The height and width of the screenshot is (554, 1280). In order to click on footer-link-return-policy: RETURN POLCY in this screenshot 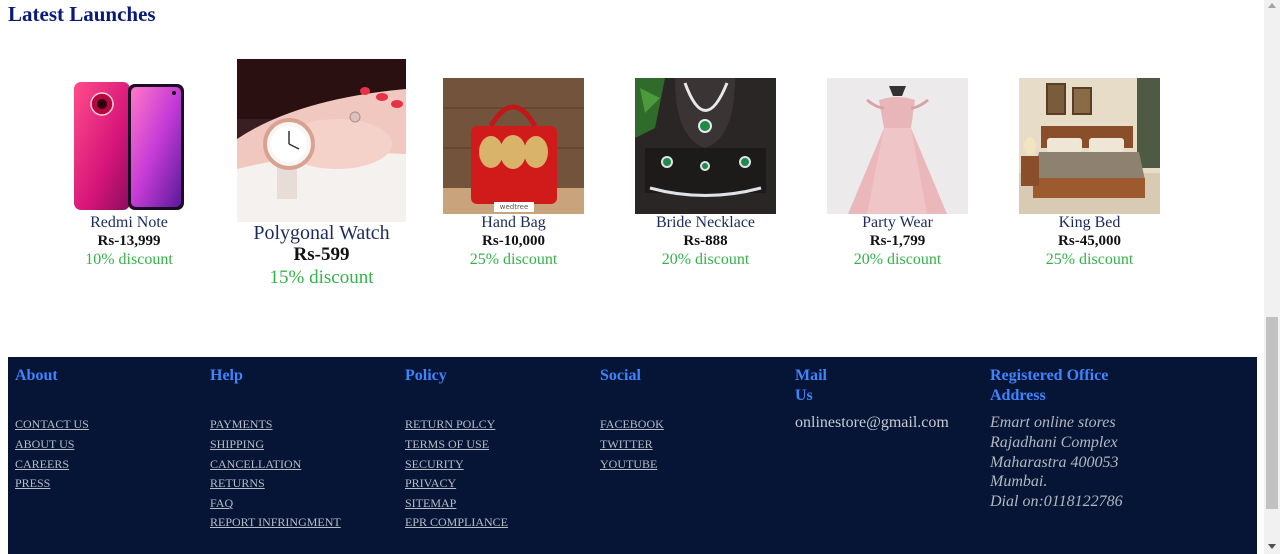, I will do `click(450, 424)`.